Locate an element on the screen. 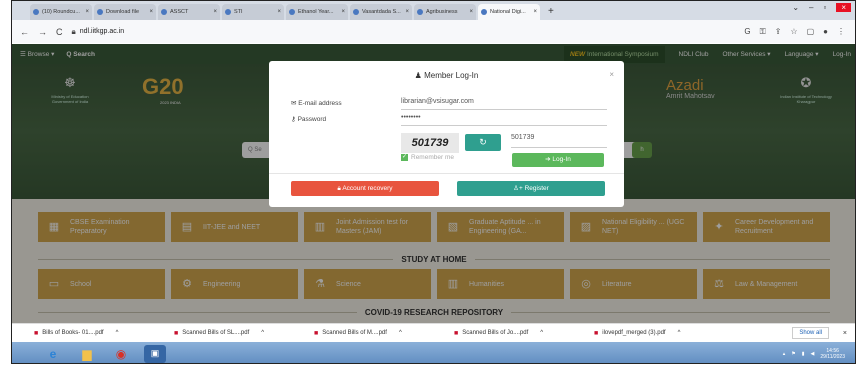  browser-tab: Ethanol Year... × is located at coordinates (317, 12).